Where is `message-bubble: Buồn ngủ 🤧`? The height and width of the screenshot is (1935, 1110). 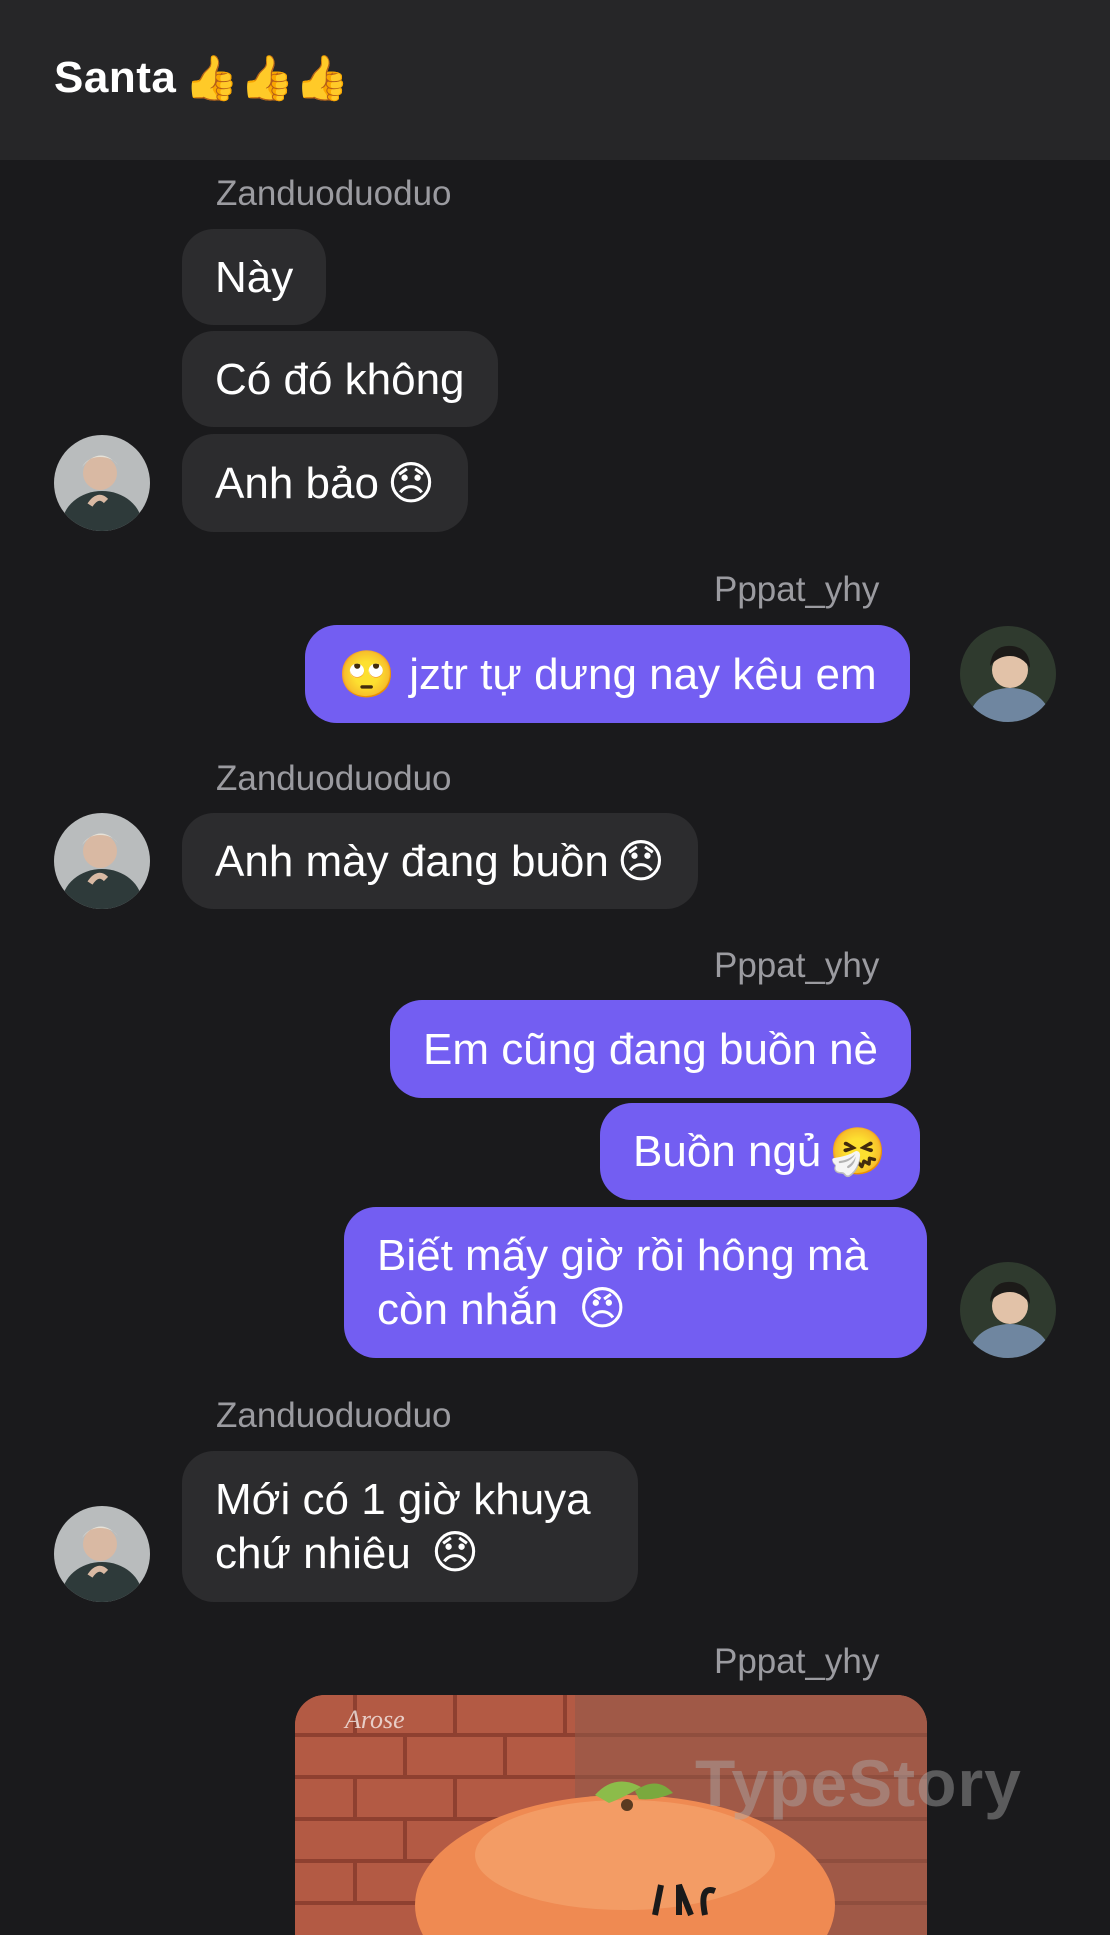 message-bubble: Buồn ngủ 🤧 is located at coordinates (760, 1151).